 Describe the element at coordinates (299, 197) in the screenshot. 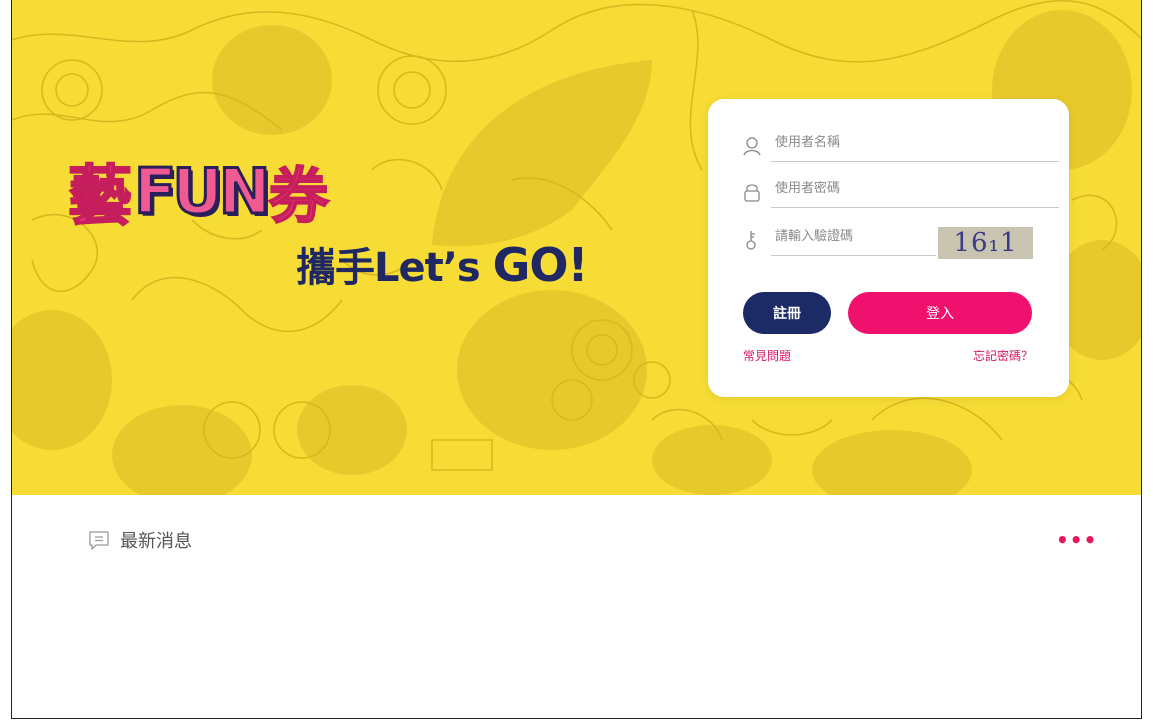

I see `logo-quan: 券` at that location.